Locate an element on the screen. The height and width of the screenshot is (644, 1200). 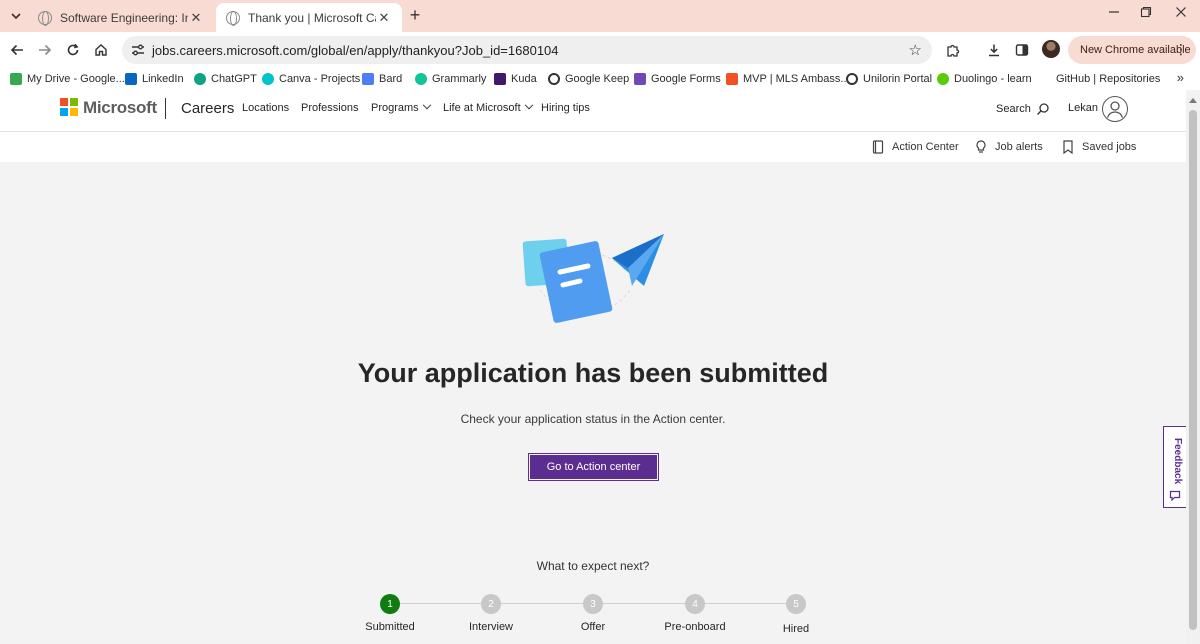
scrollbar-thumb is located at coordinates (1193, 370).